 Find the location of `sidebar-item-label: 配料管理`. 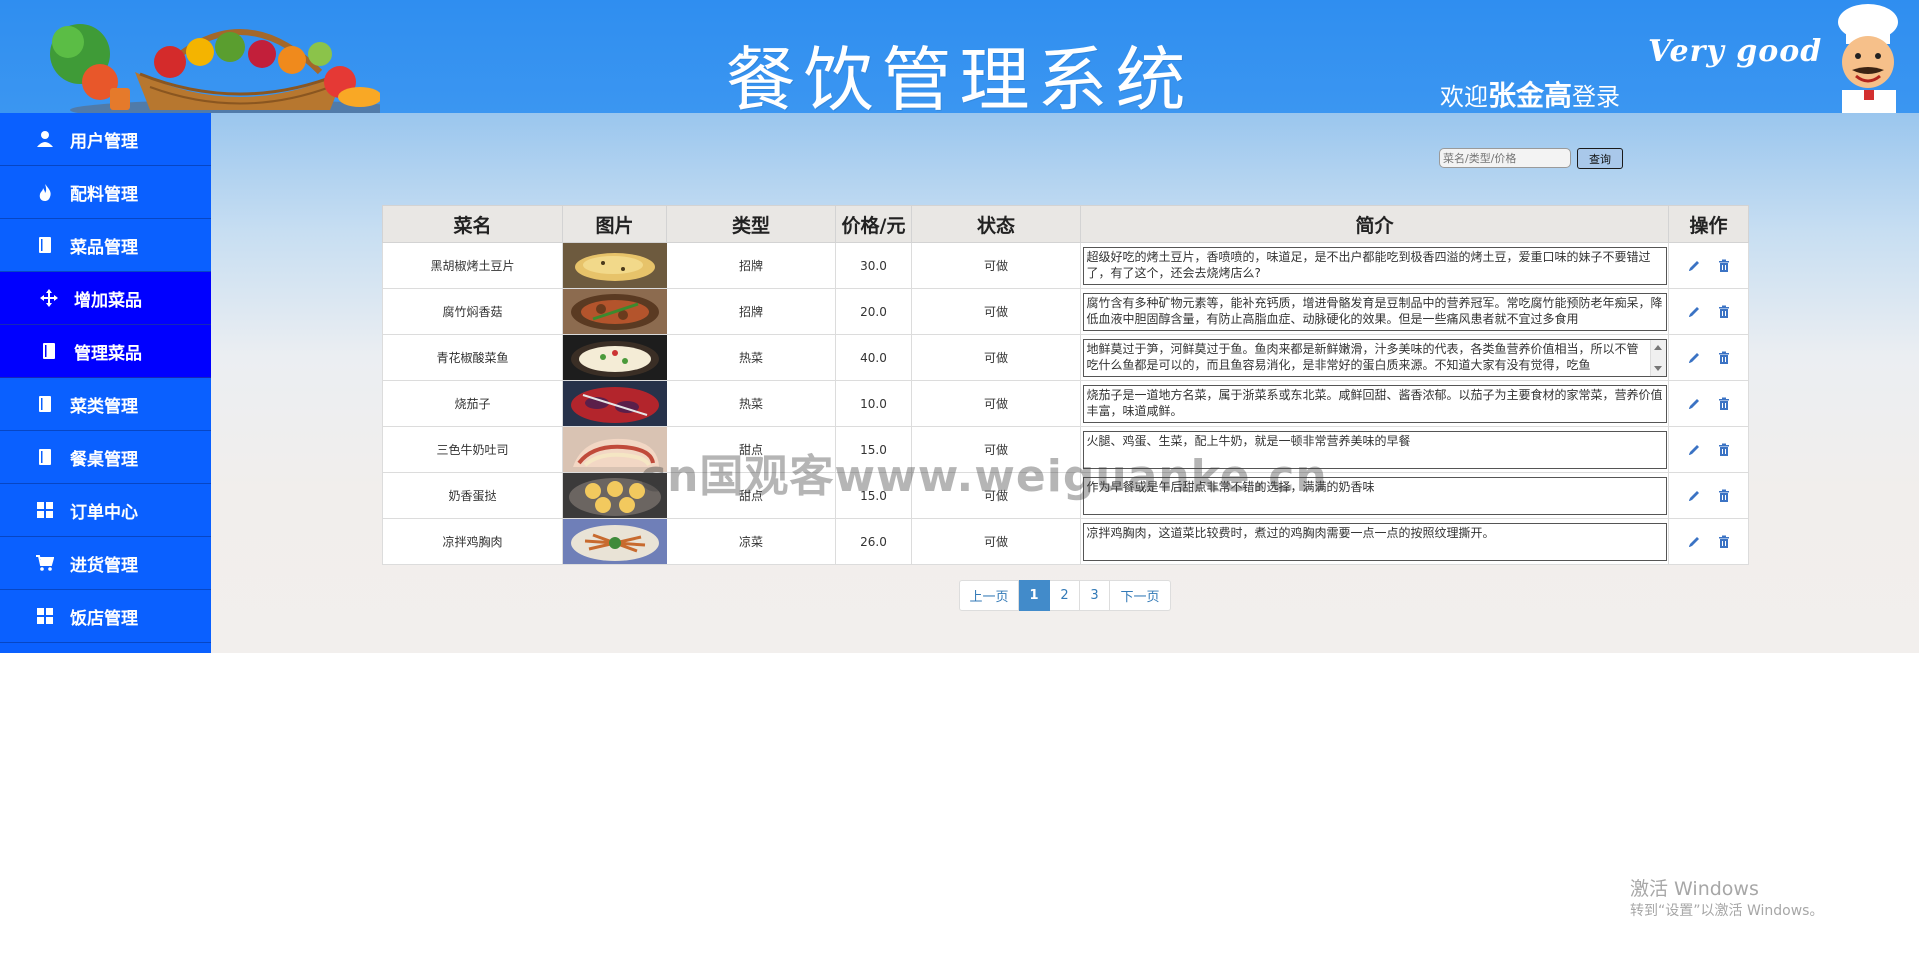

sidebar-item-label: 配料管理 is located at coordinates (104, 194).